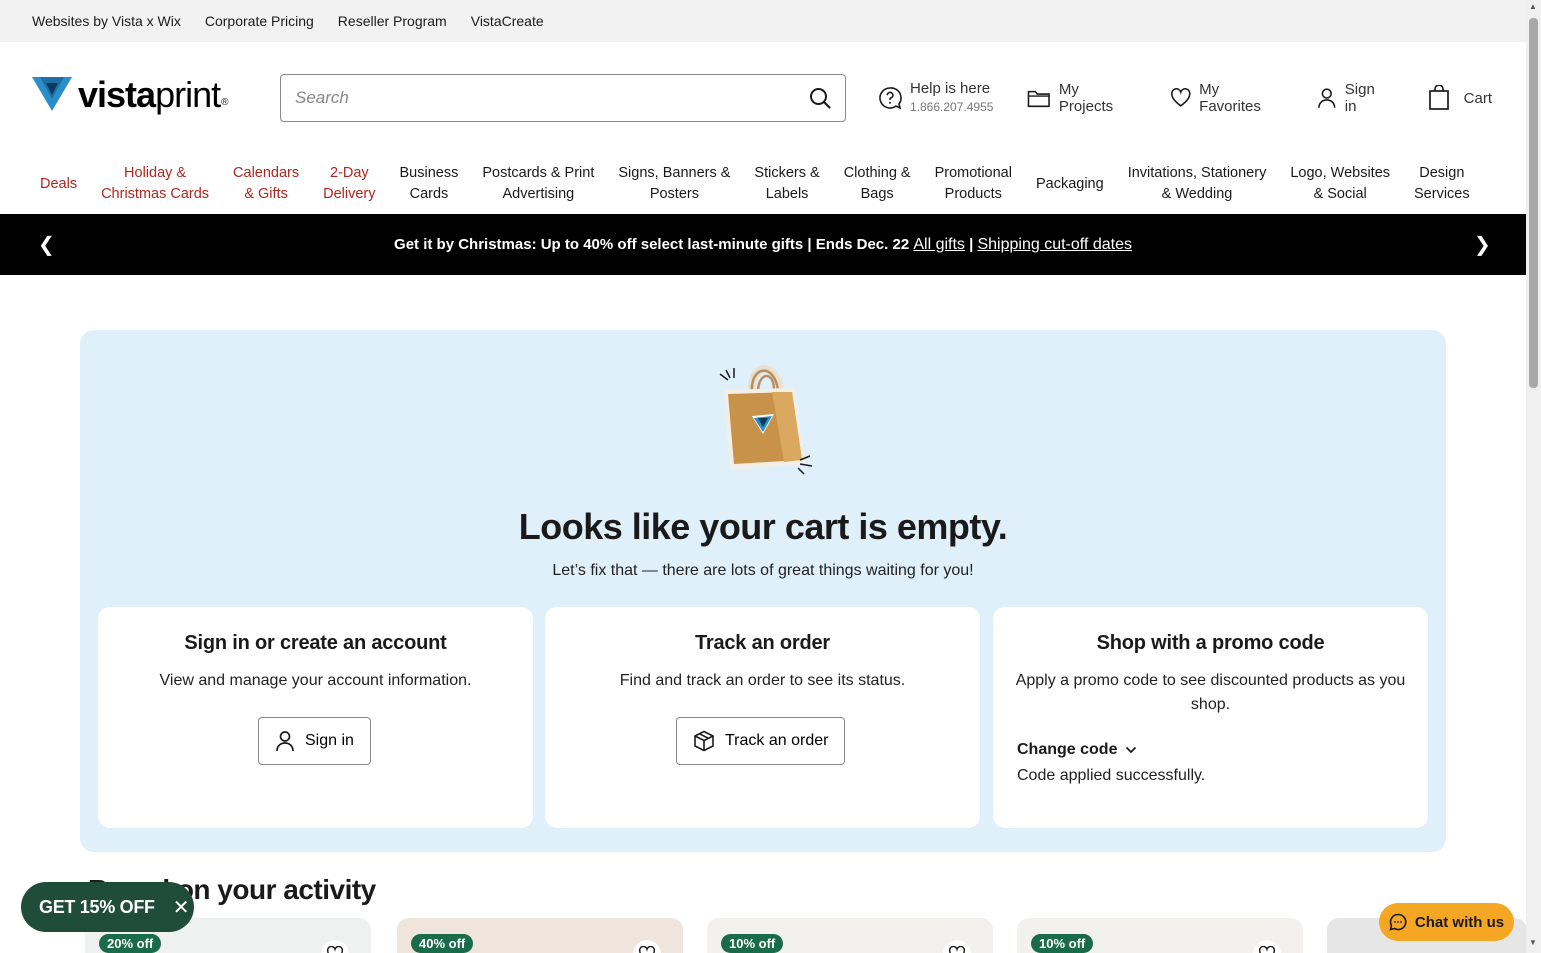 The width and height of the screenshot is (1541, 953). What do you see at coordinates (507, 21) in the screenshot?
I see `utility-link-vistacreate: VistaCreate` at bounding box center [507, 21].